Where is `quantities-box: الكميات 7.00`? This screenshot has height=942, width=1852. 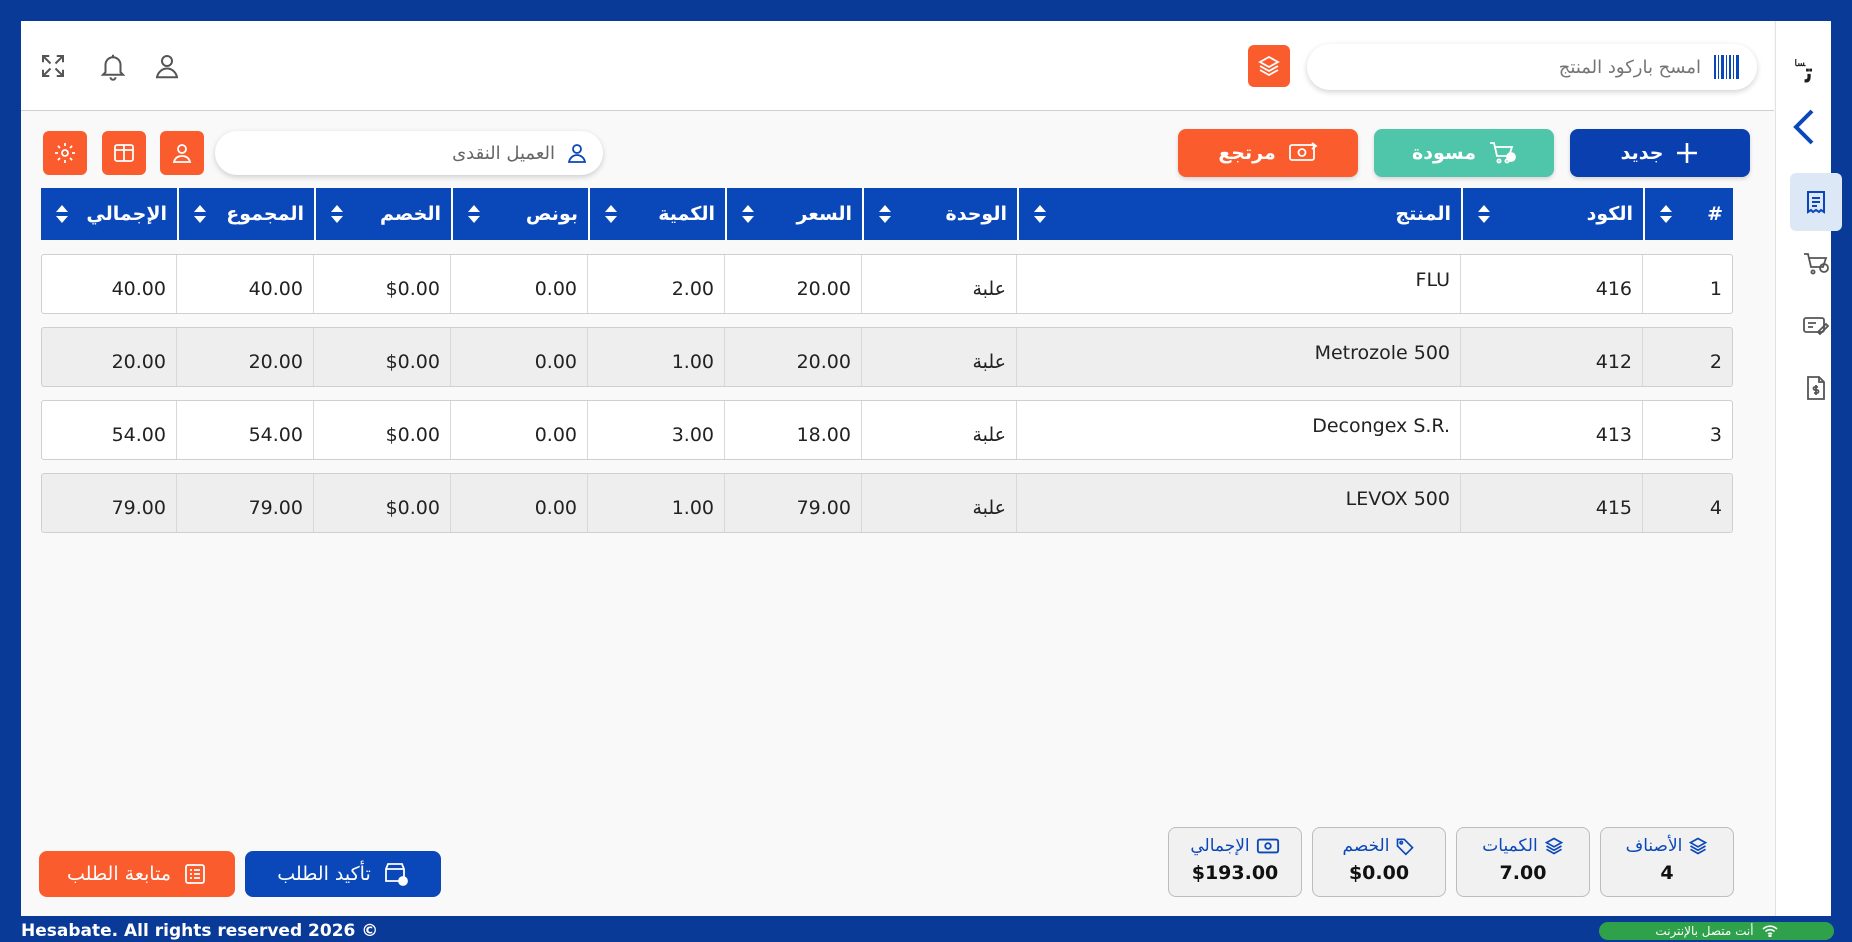
quantities-box: الكميات 7.00 is located at coordinates (1523, 862).